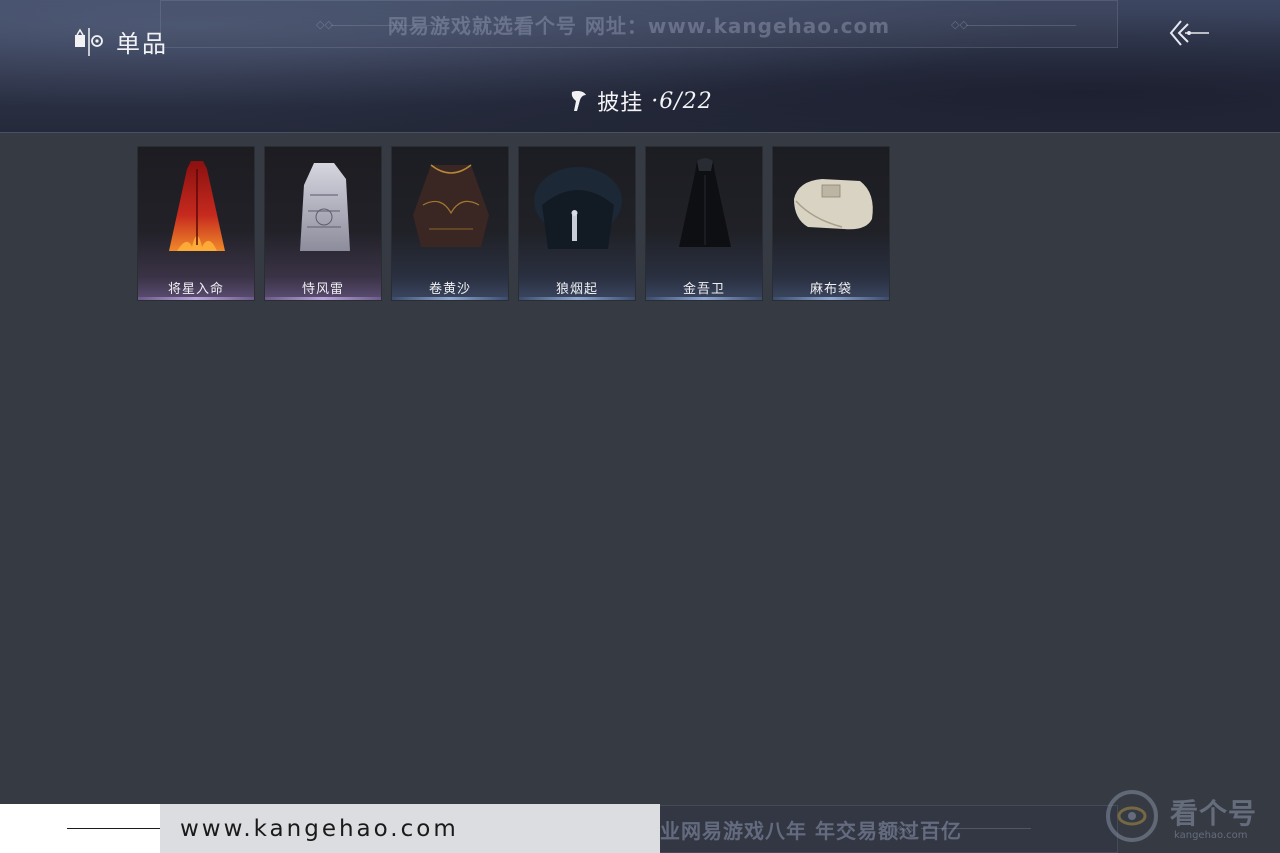  I want to click on item-card: 狼烟起, so click(577, 223).